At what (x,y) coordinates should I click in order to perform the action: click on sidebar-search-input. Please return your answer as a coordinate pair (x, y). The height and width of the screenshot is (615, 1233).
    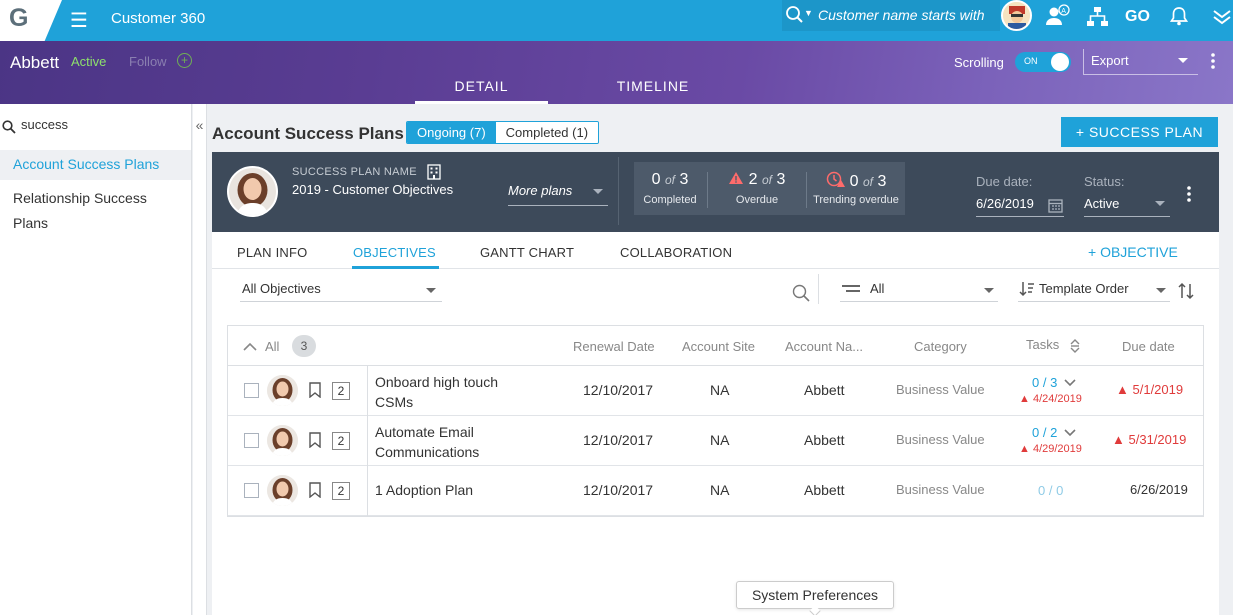
    Looking at the image, I should click on (103, 124).